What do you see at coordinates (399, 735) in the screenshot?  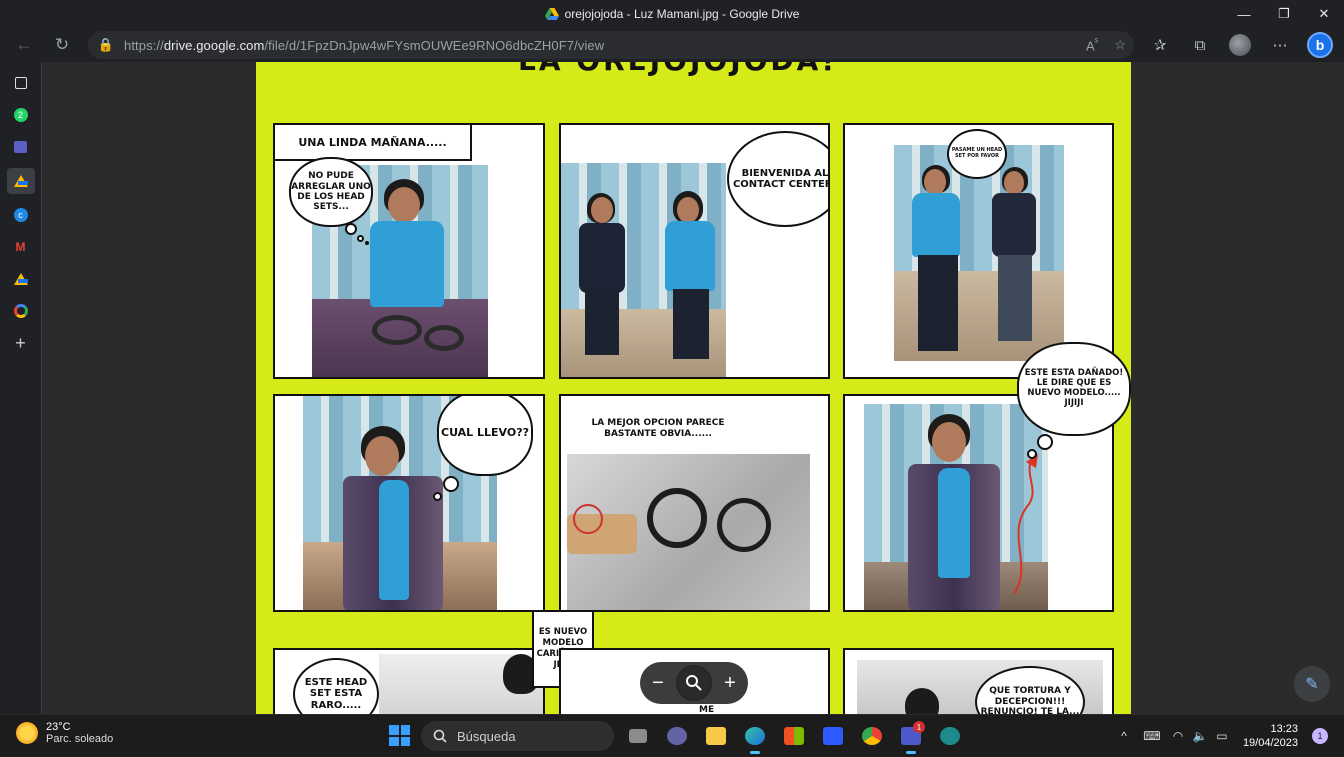 I see `start-button` at bounding box center [399, 735].